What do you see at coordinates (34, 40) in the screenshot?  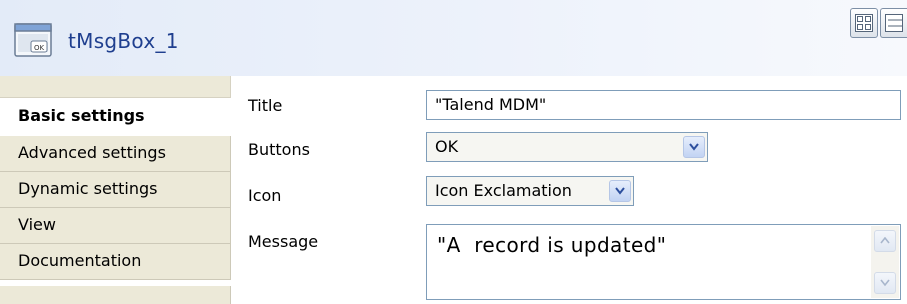 I see `msgbox-component-icon: OK` at bounding box center [34, 40].